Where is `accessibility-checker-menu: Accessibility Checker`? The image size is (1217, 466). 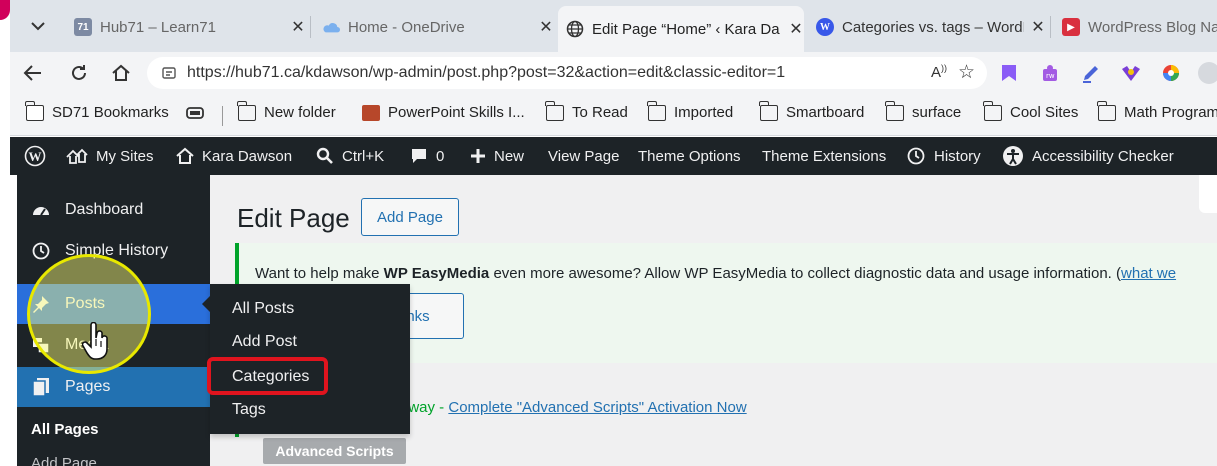
accessibility-checker-menu: Accessibility Checker is located at coordinates (1088, 156).